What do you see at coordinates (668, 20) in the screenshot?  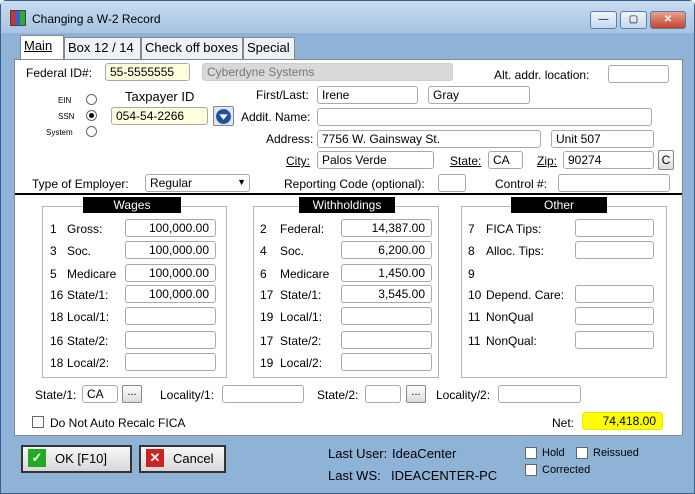 I see `close-button: ✕` at bounding box center [668, 20].